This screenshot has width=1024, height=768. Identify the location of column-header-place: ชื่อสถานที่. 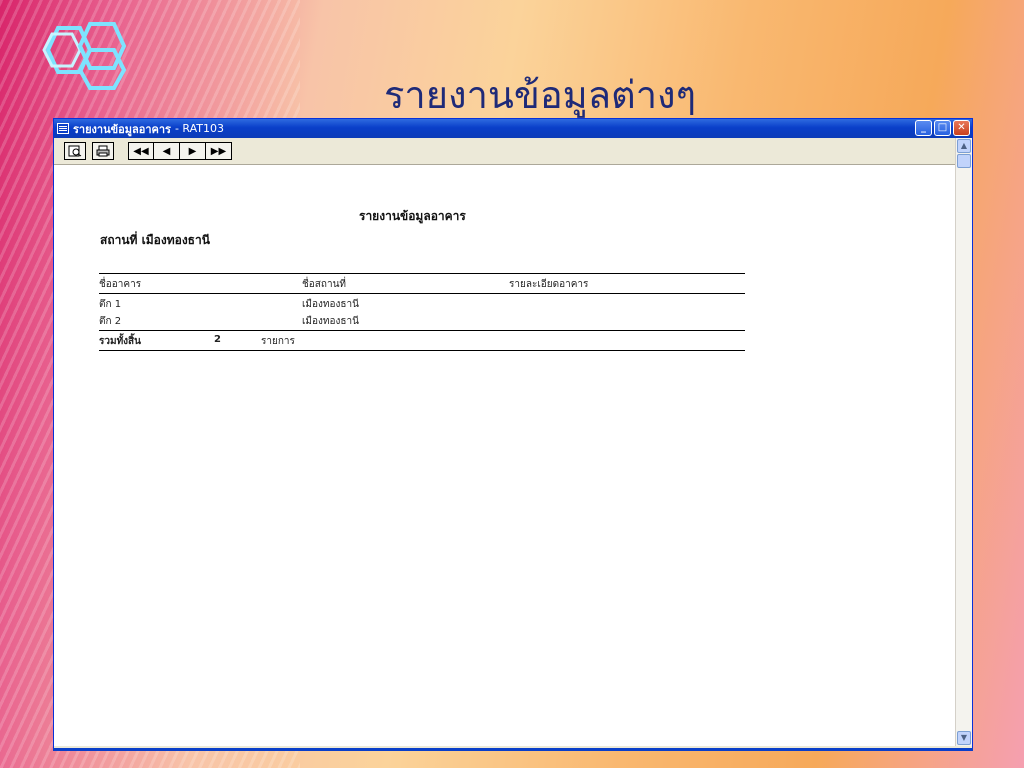
(324, 284).